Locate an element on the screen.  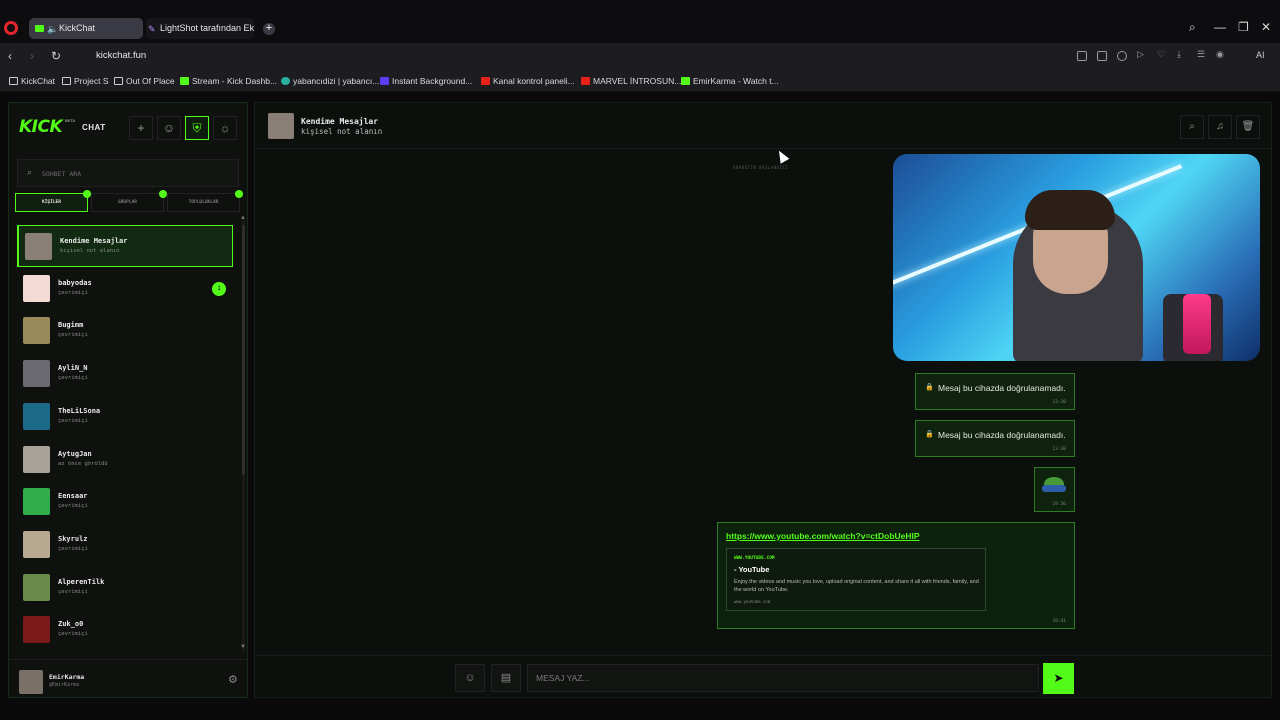
heart-icon: ♡ is located at coordinates (1162, 54).